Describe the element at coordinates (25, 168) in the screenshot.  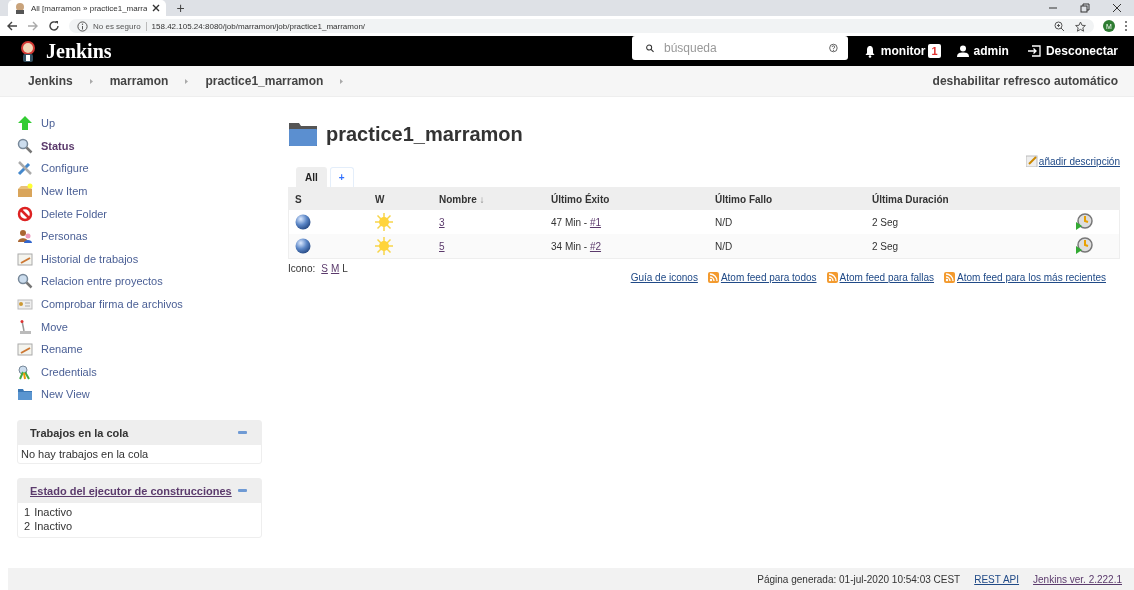
I see `tools-icon` at that location.